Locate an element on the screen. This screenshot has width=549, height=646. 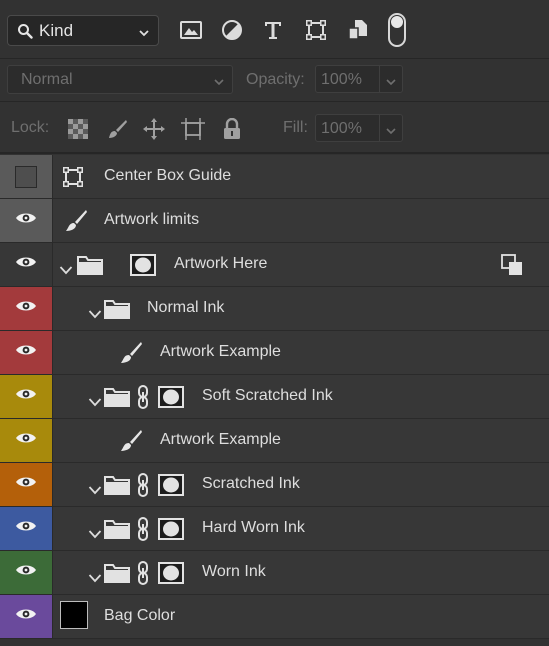
visibility-empty-box is located at coordinates (26, 176).